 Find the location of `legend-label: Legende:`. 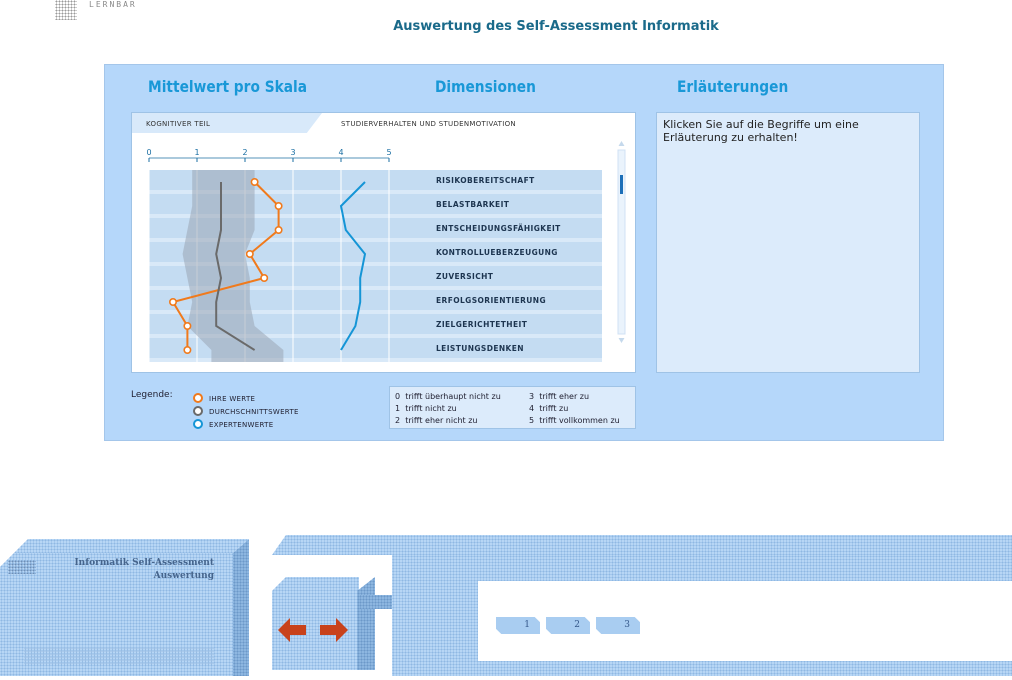

legend-label: Legende: is located at coordinates (152, 395).